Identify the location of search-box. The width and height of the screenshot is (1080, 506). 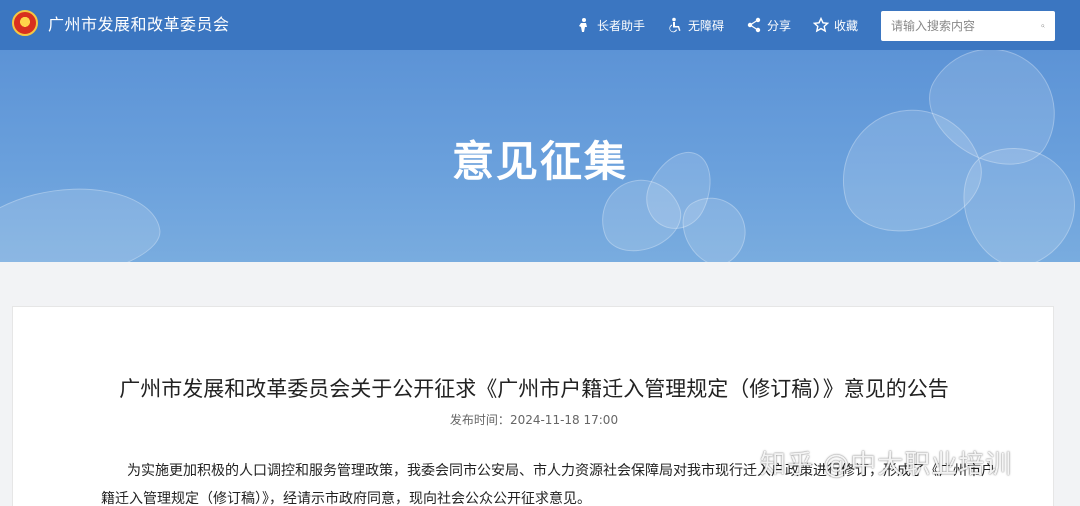
(968, 26).